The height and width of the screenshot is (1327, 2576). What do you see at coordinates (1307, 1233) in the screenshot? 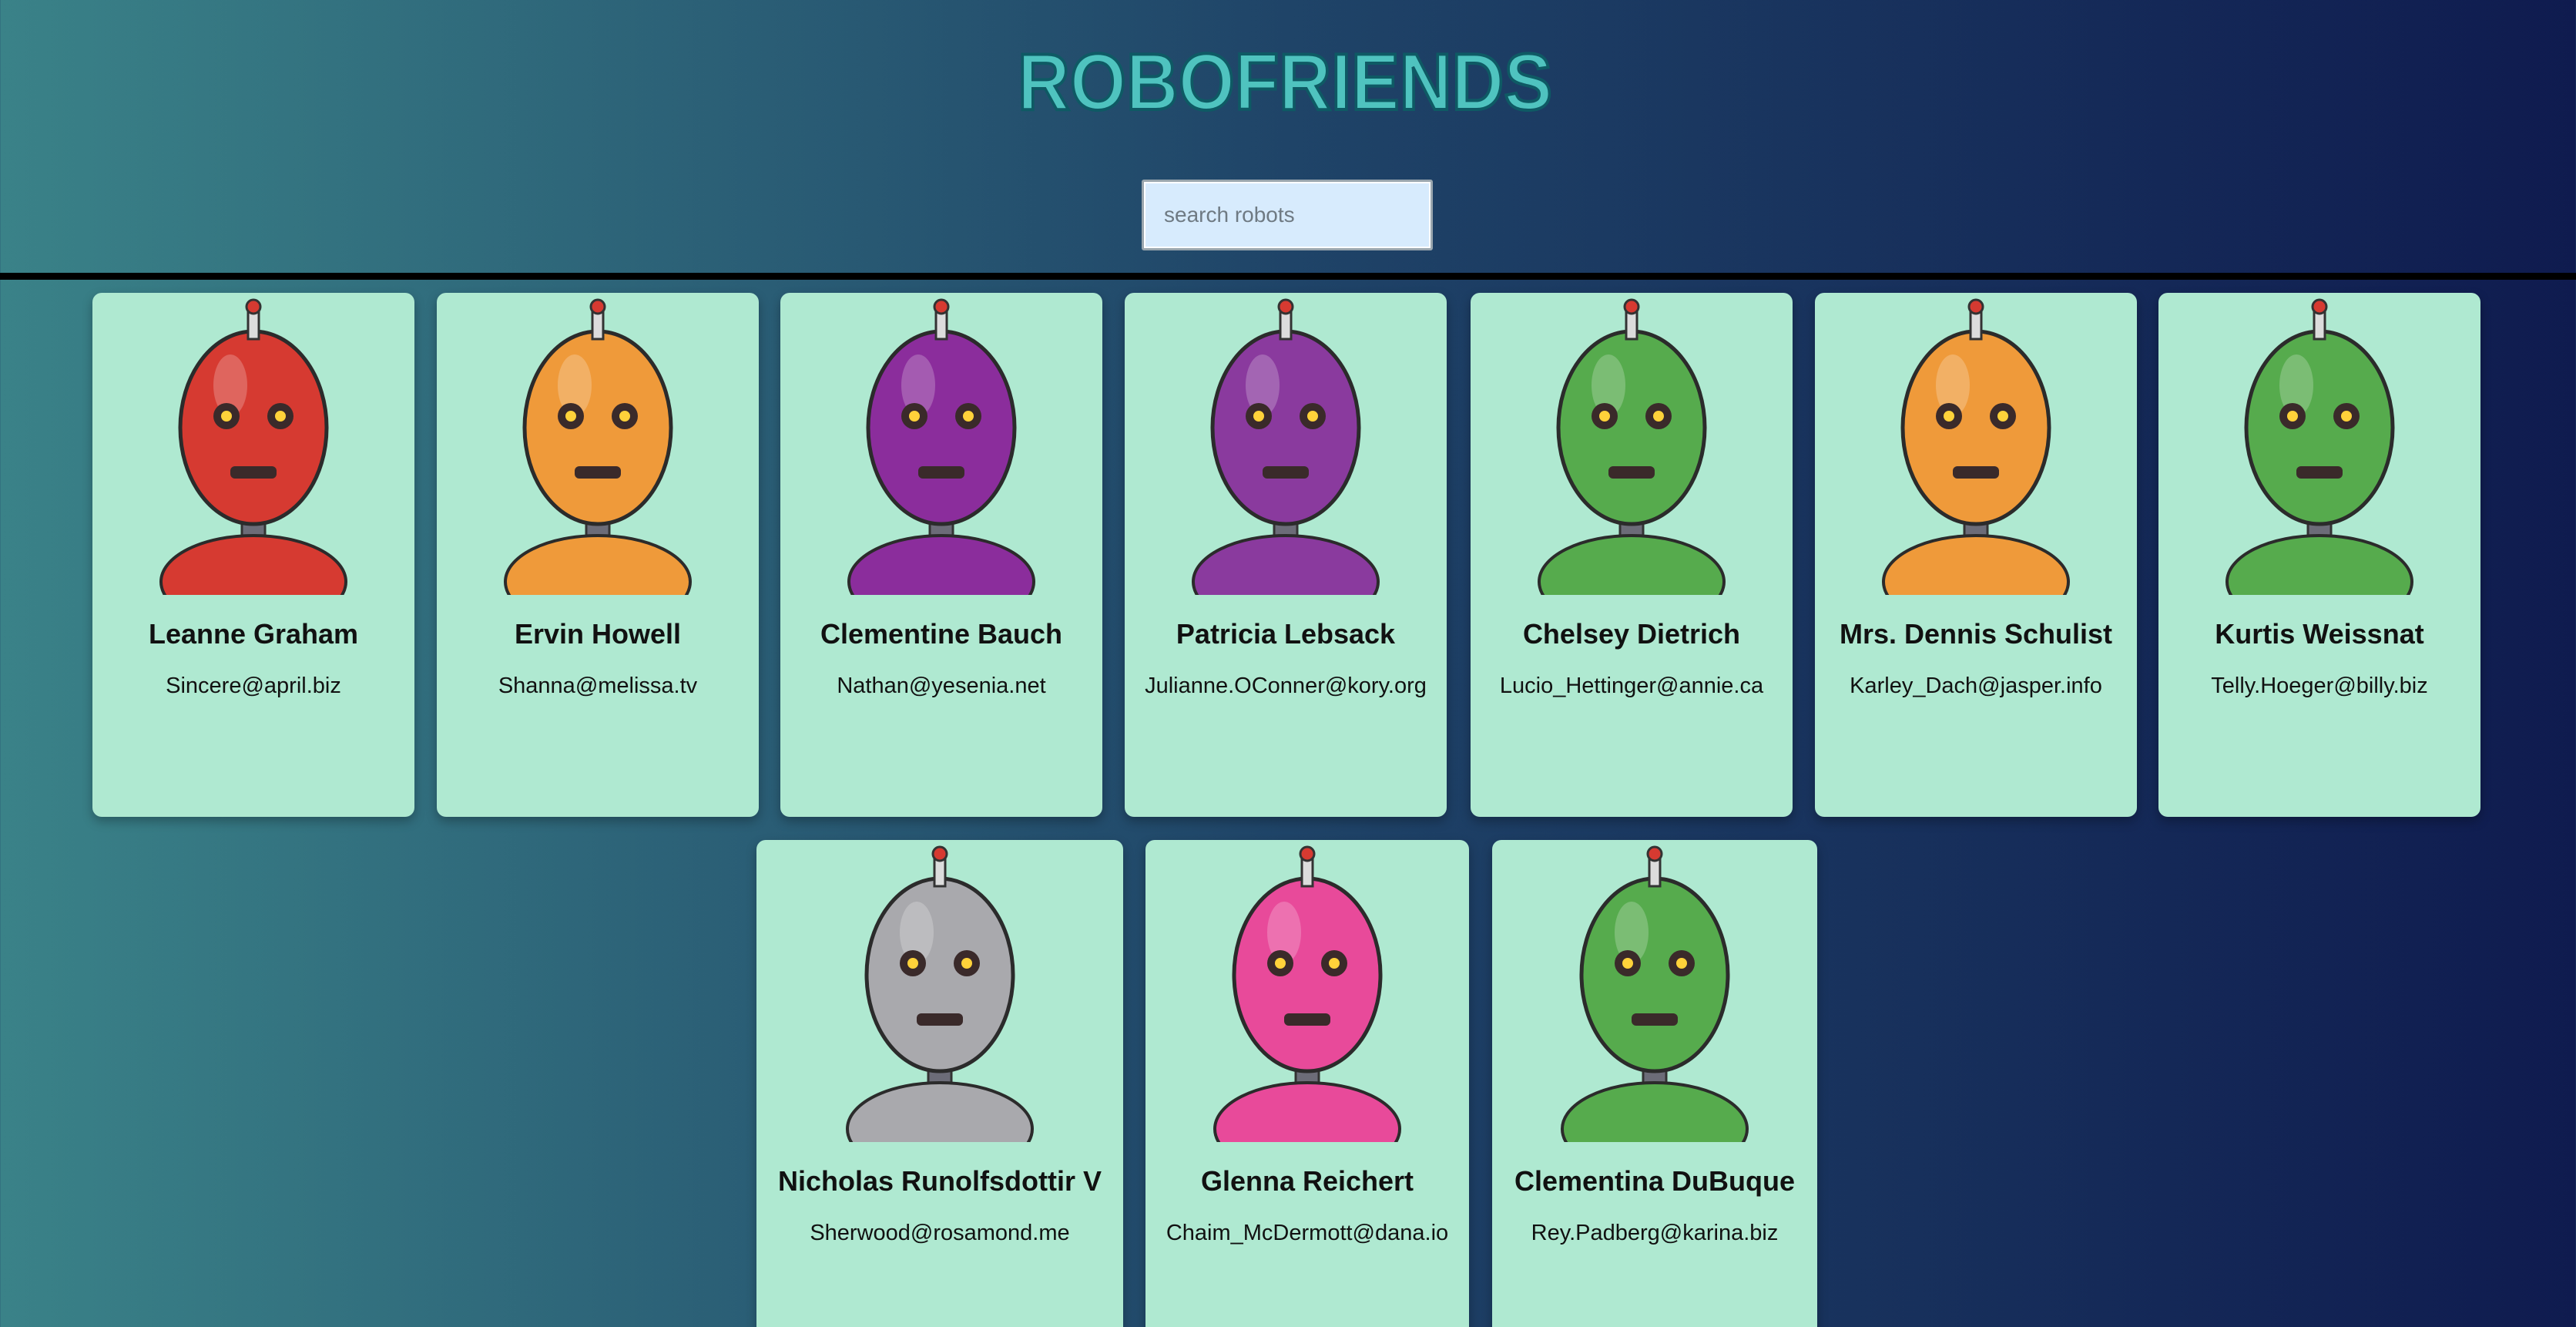
I see `robot-email: Chaim_McDermott@dana.io` at bounding box center [1307, 1233].